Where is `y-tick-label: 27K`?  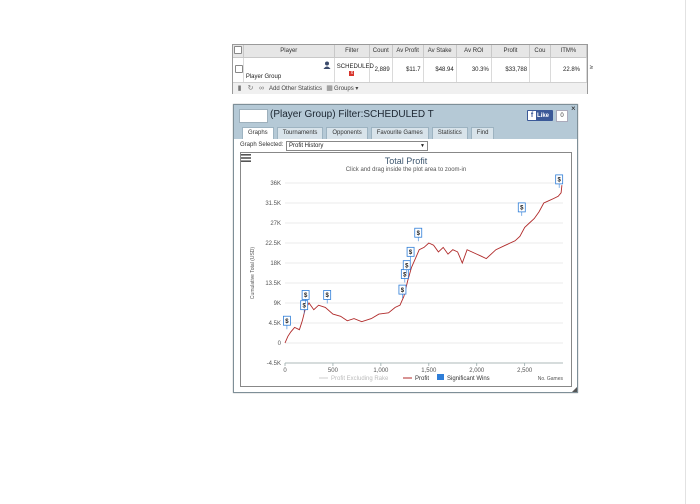
y-tick-label: 27K is located at coordinates (275, 224).